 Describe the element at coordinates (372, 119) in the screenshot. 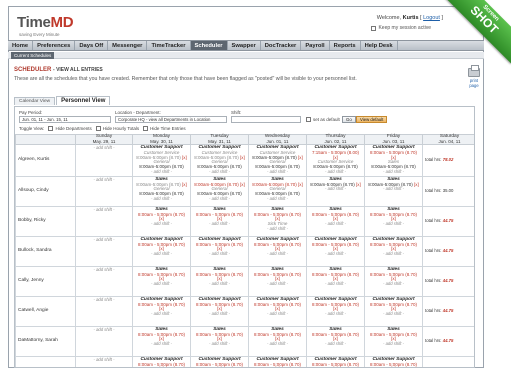

I see `view-default-button: View default` at that location.